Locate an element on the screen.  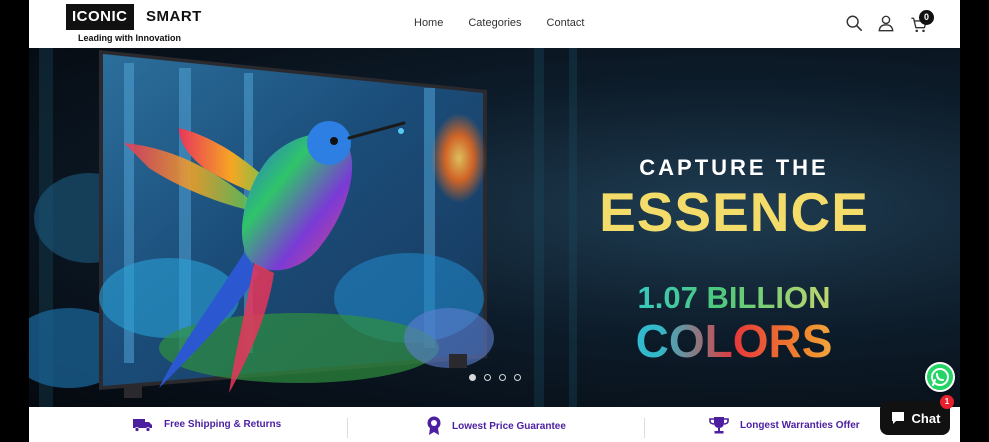
slider-dots is located at coordinates (495, 377).